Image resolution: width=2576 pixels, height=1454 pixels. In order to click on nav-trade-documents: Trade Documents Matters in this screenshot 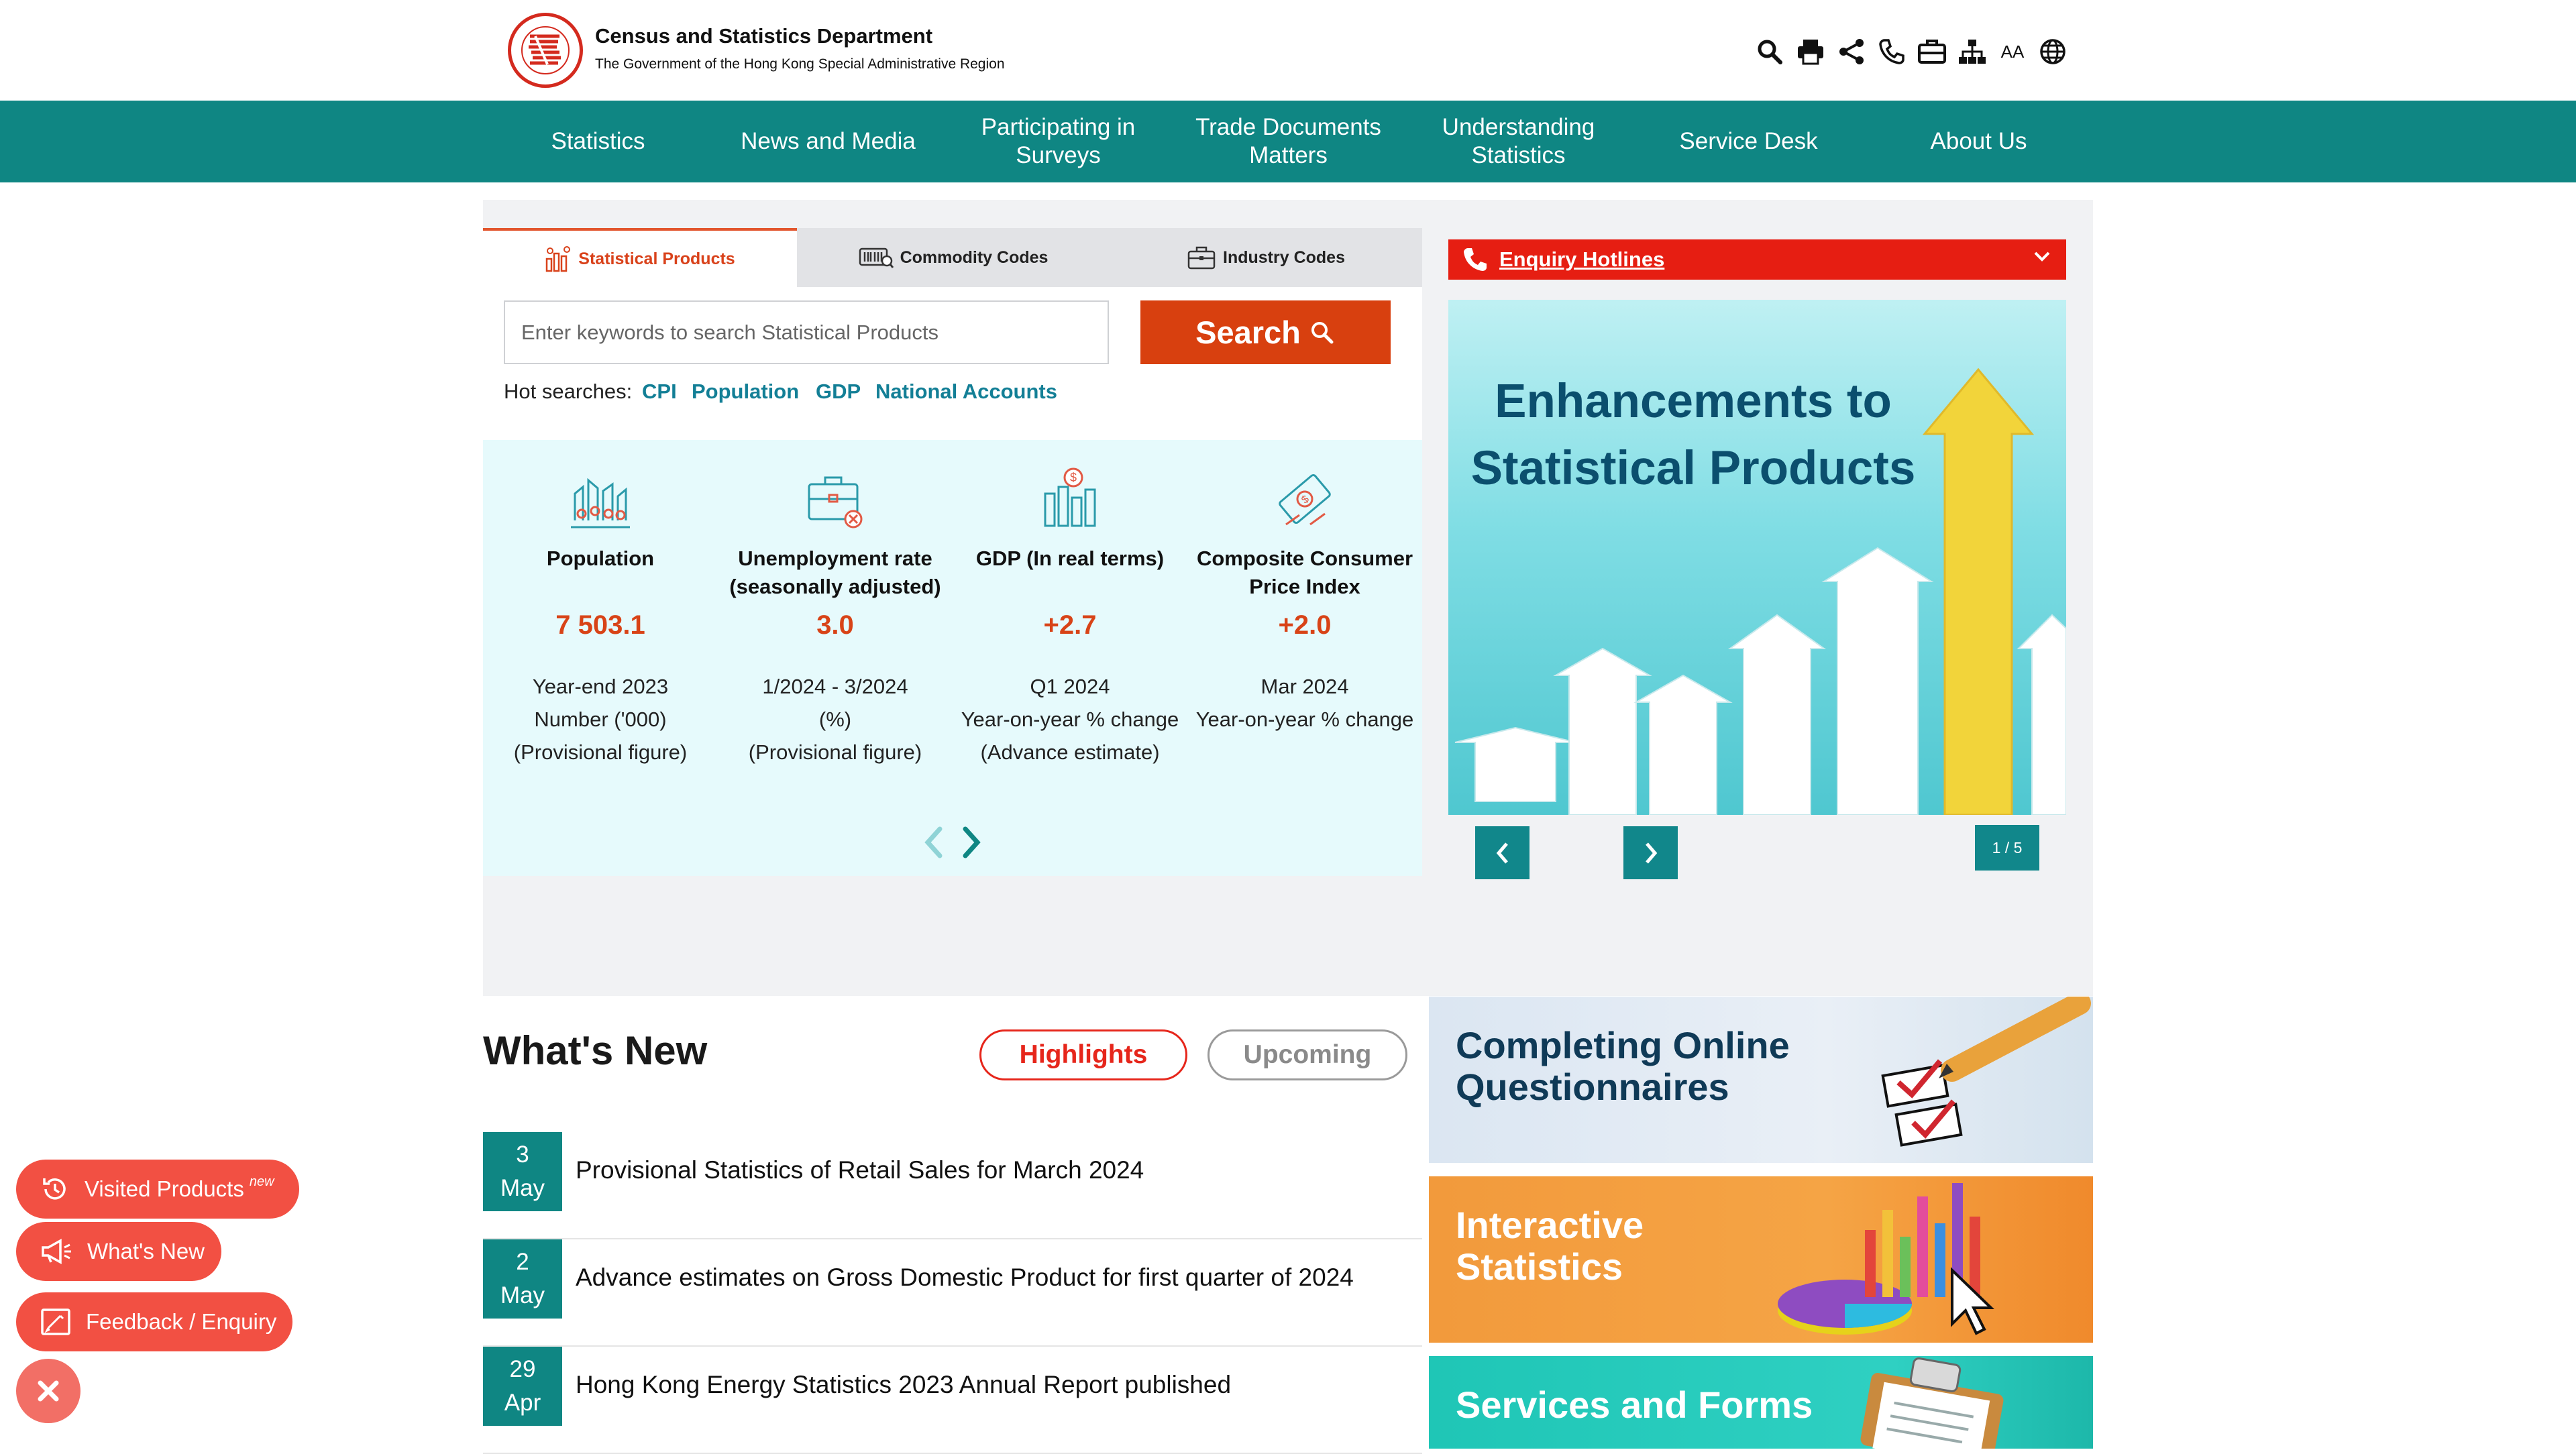, I will do `click(1288, 141)`.